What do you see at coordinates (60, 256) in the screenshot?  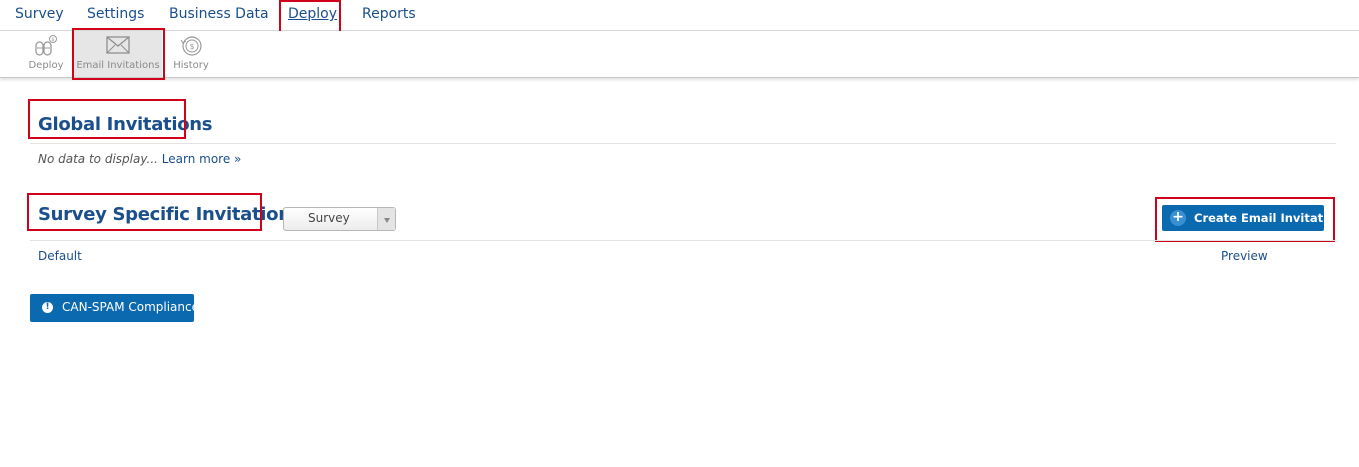 I see `invitation-default-link: Default` at bounding box center [60, 256].